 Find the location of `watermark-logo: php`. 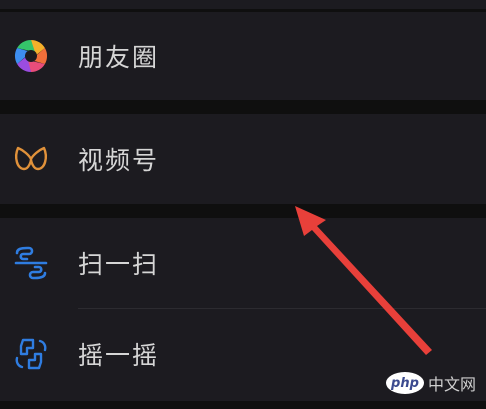

watermark-logo: php is located at coordinates (404, 383).